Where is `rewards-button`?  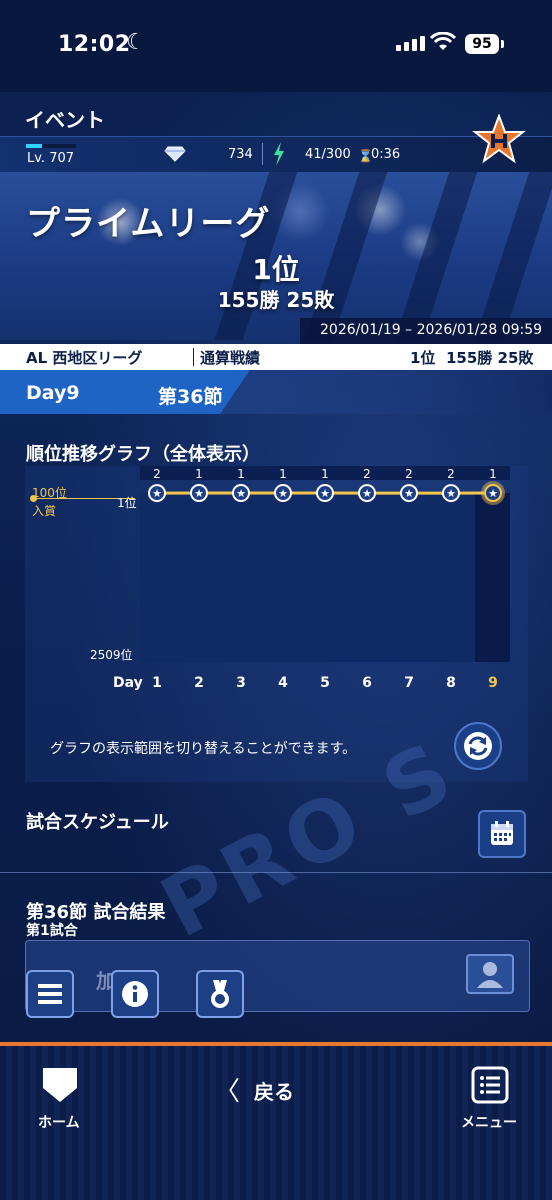
rewards-button is located at coordinates (220, 994).